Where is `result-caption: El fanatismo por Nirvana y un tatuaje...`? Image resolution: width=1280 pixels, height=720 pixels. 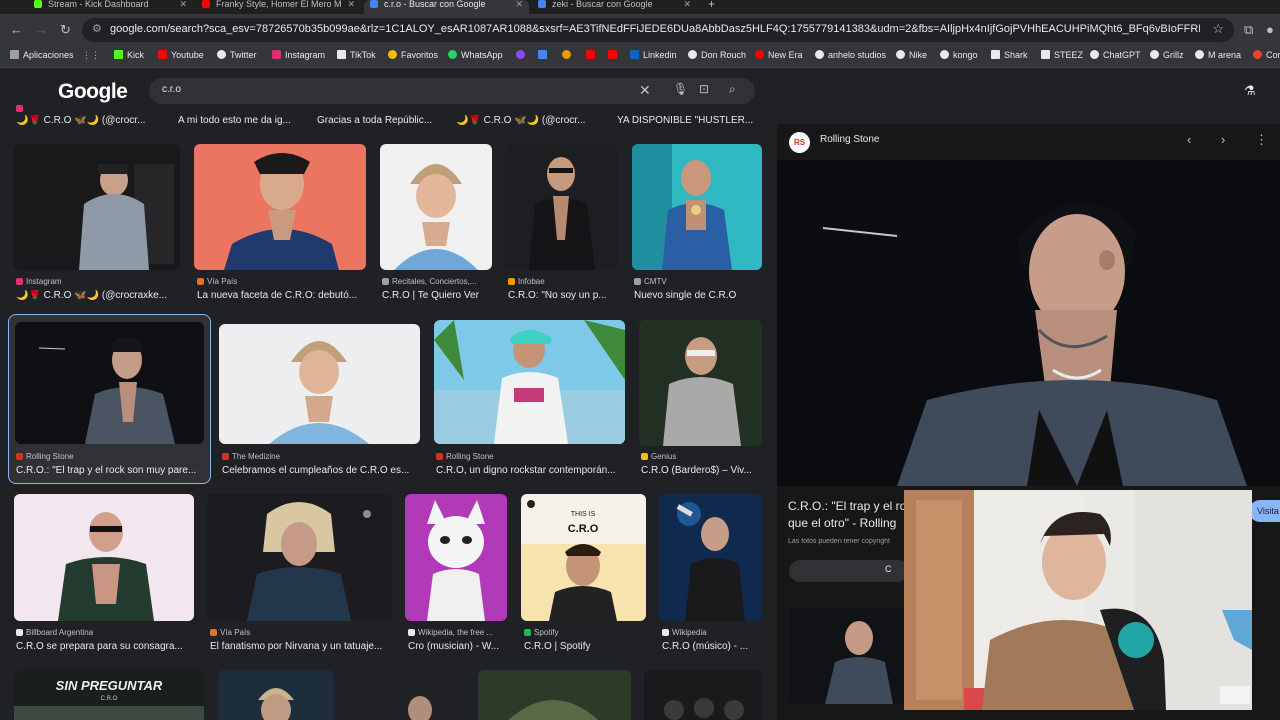
result-caption: El fanatismo por Nirvana y un tatuaje... is located at coordinates (301, 646).